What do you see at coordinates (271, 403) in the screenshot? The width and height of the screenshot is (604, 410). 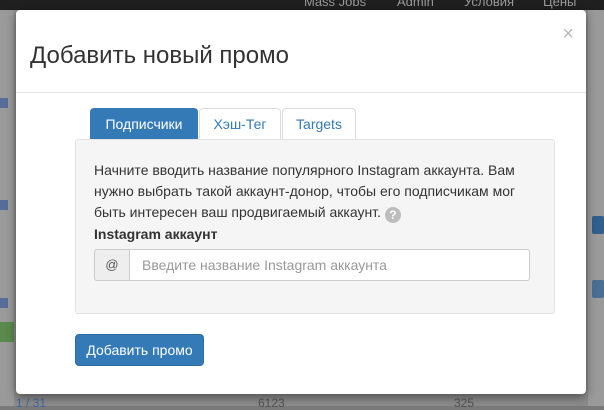 I see `background-value: 6123` at bounding box center [271, 403].